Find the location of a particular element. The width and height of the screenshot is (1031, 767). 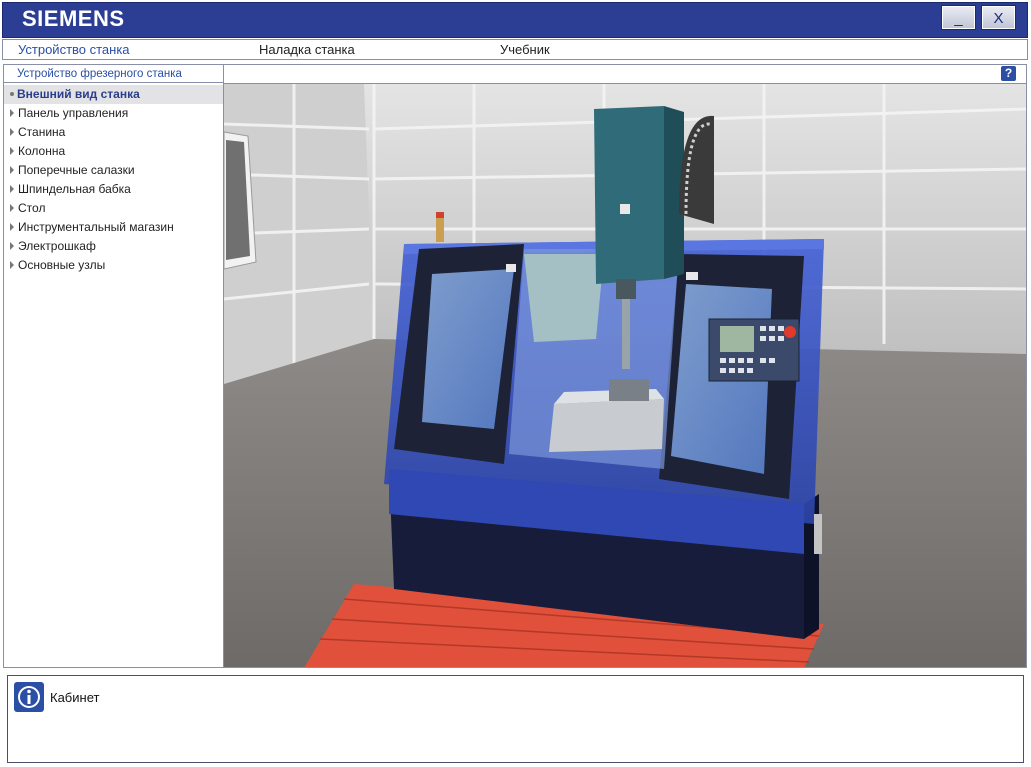

sidebar-item-label: Панель управления is located at coordinates (73, 113).